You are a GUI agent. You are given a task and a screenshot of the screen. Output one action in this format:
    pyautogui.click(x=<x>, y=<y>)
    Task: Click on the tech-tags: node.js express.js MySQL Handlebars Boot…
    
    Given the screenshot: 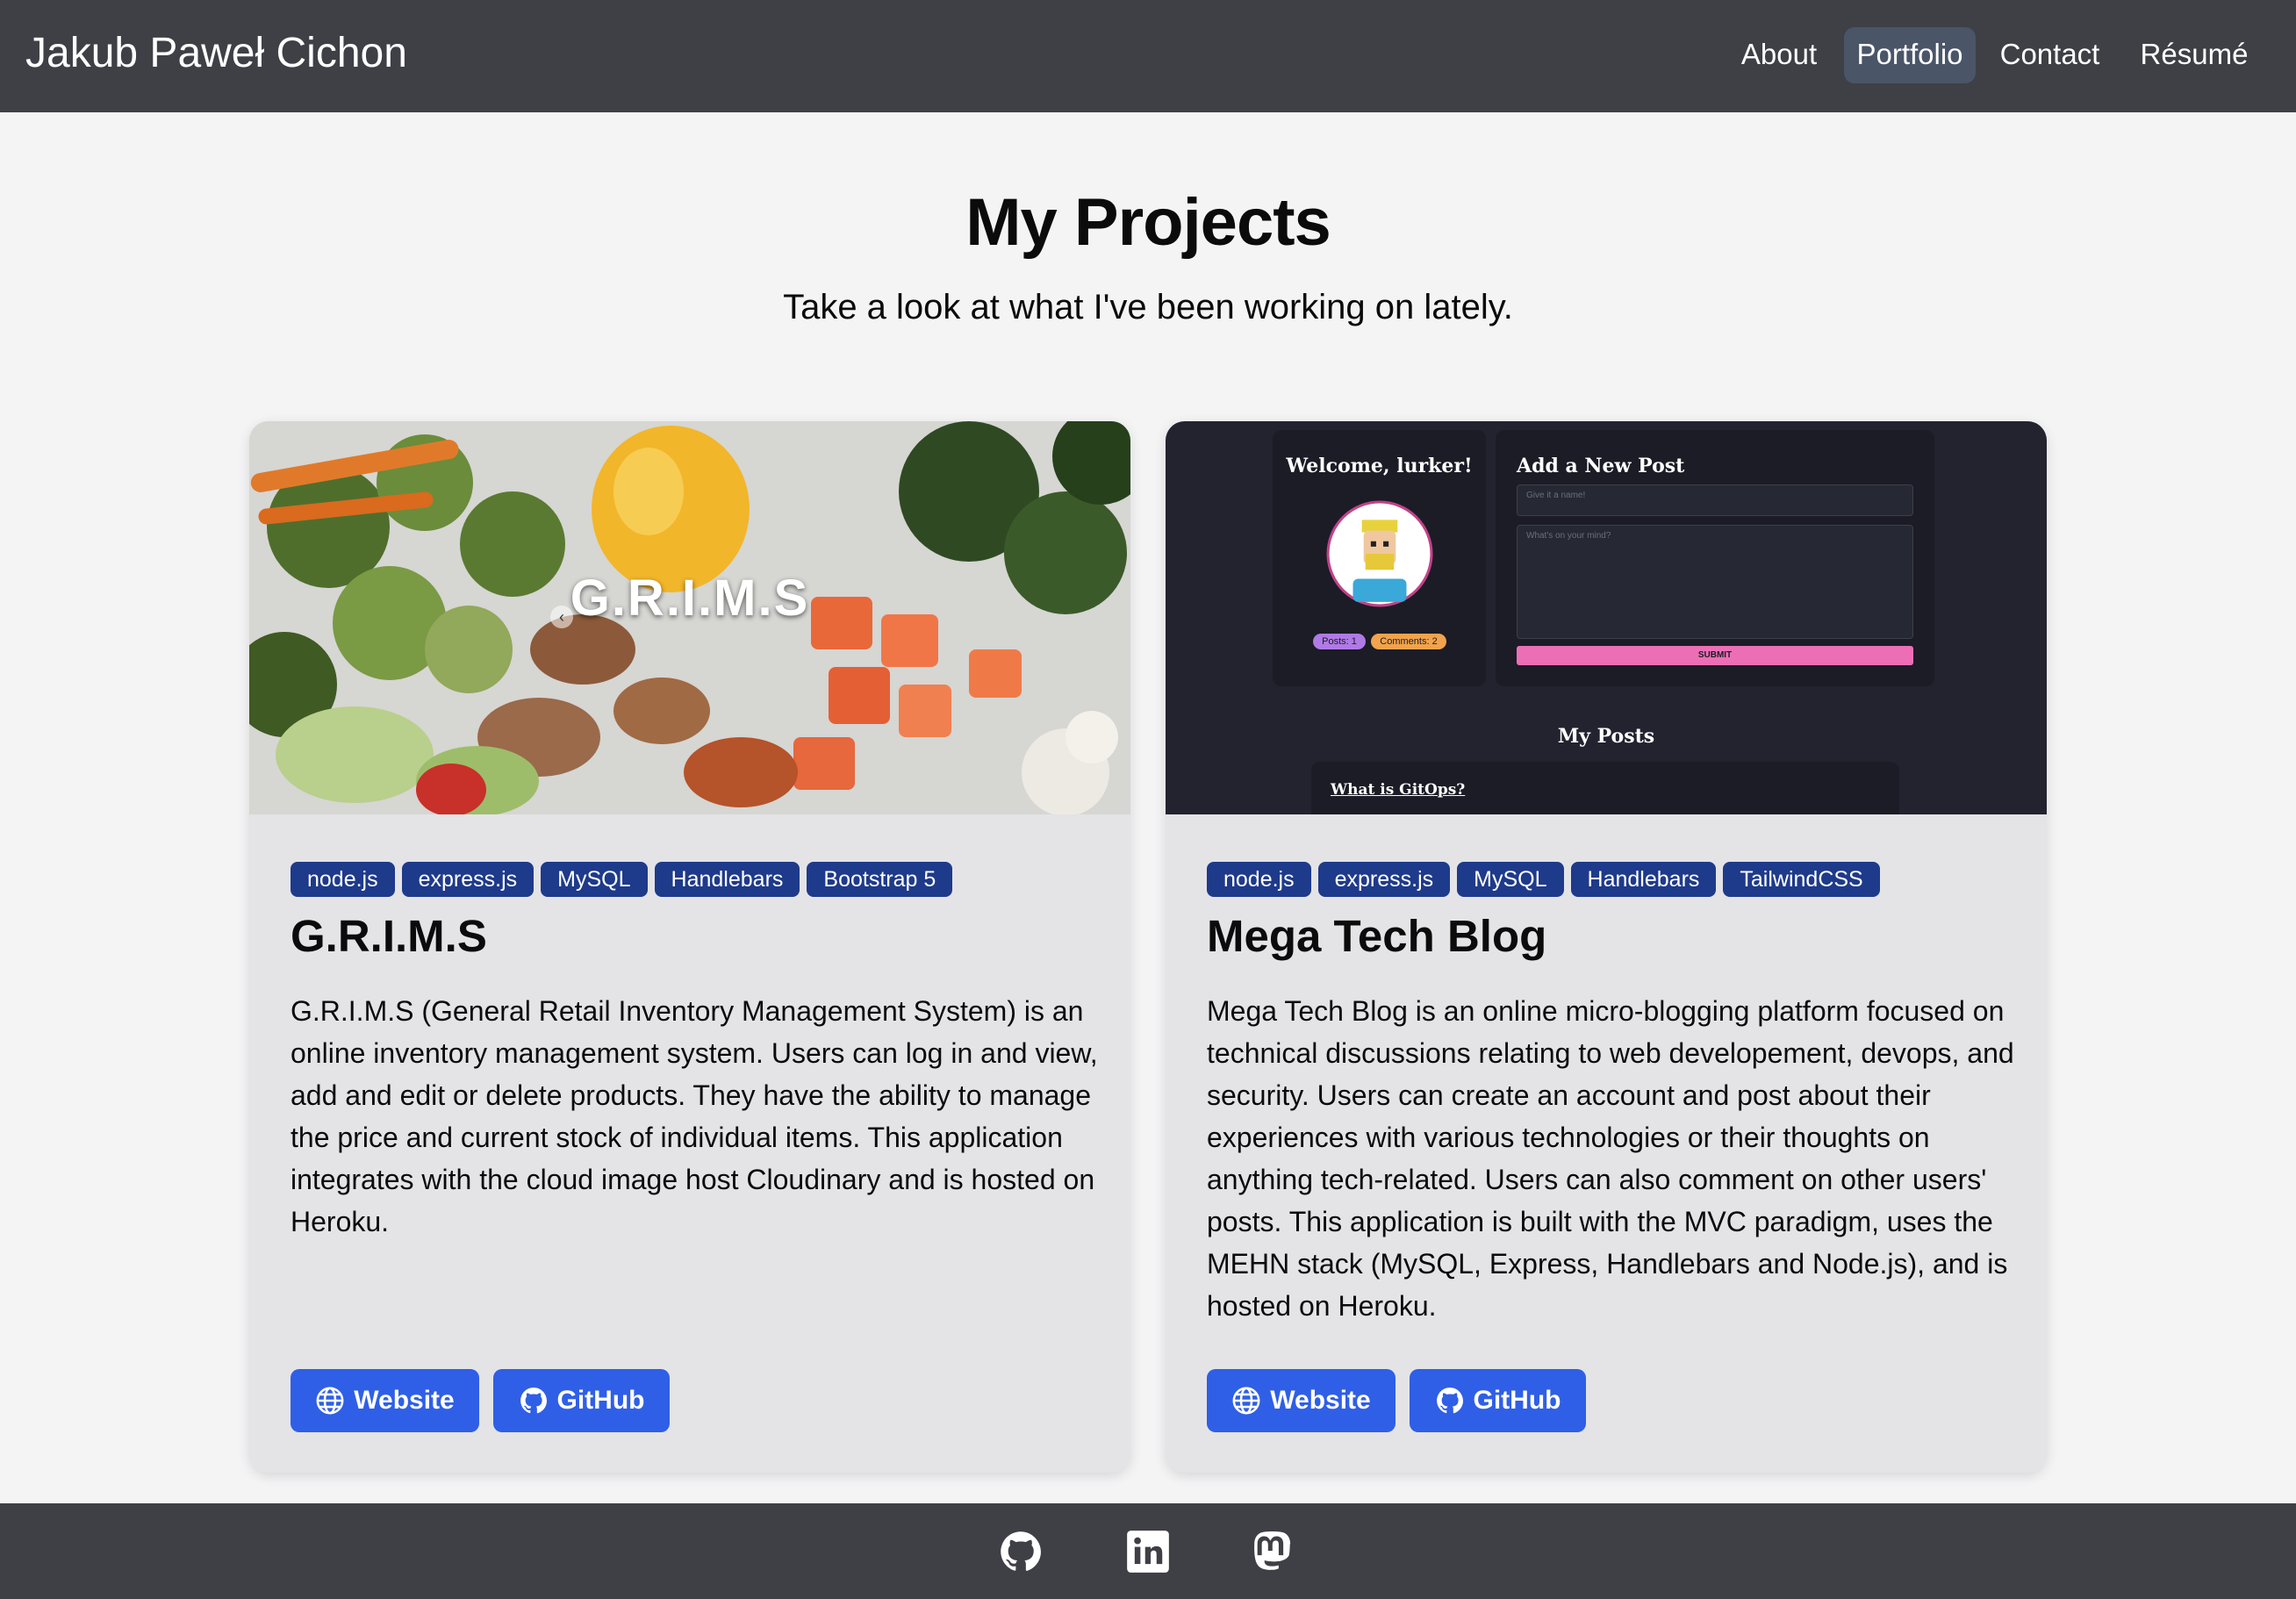 What is the action you would take?
    pyautogui.click(x=622, y=879)
    